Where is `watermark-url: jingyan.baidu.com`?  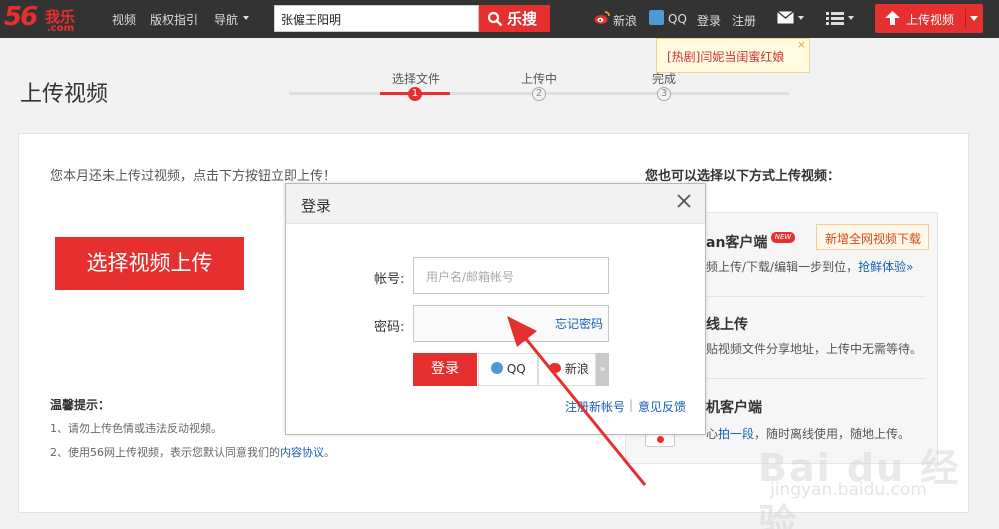 watermark-url: jingyan.baidu.com is located at coordinates (848, 490).